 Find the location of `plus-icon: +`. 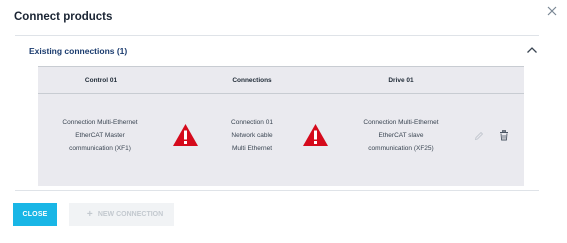

plus-icon: + is located at coordinates (89, 214).